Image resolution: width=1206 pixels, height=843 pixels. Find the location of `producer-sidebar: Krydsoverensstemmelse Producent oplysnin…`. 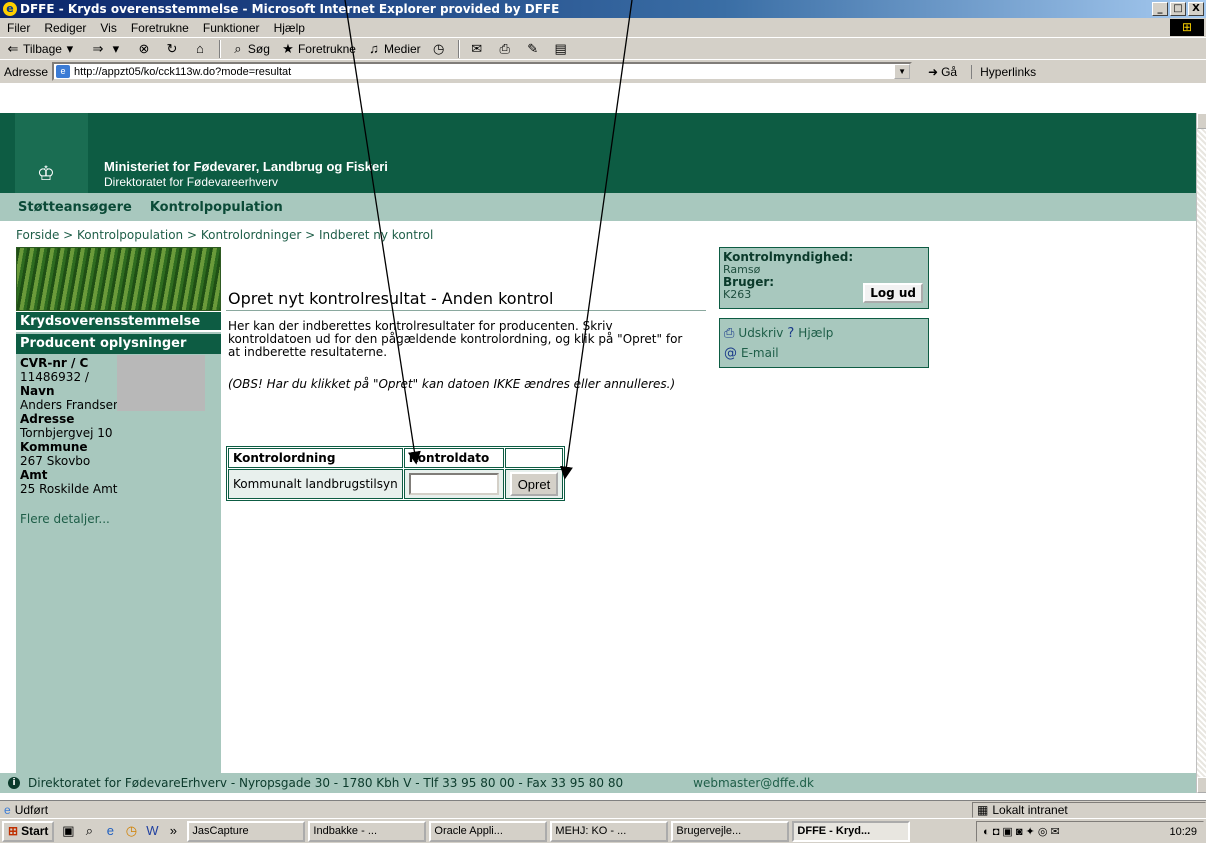

producer-sidebar: Krydsoverensstemmelse Producent oplysnin… is located at coordinates (118, 542).